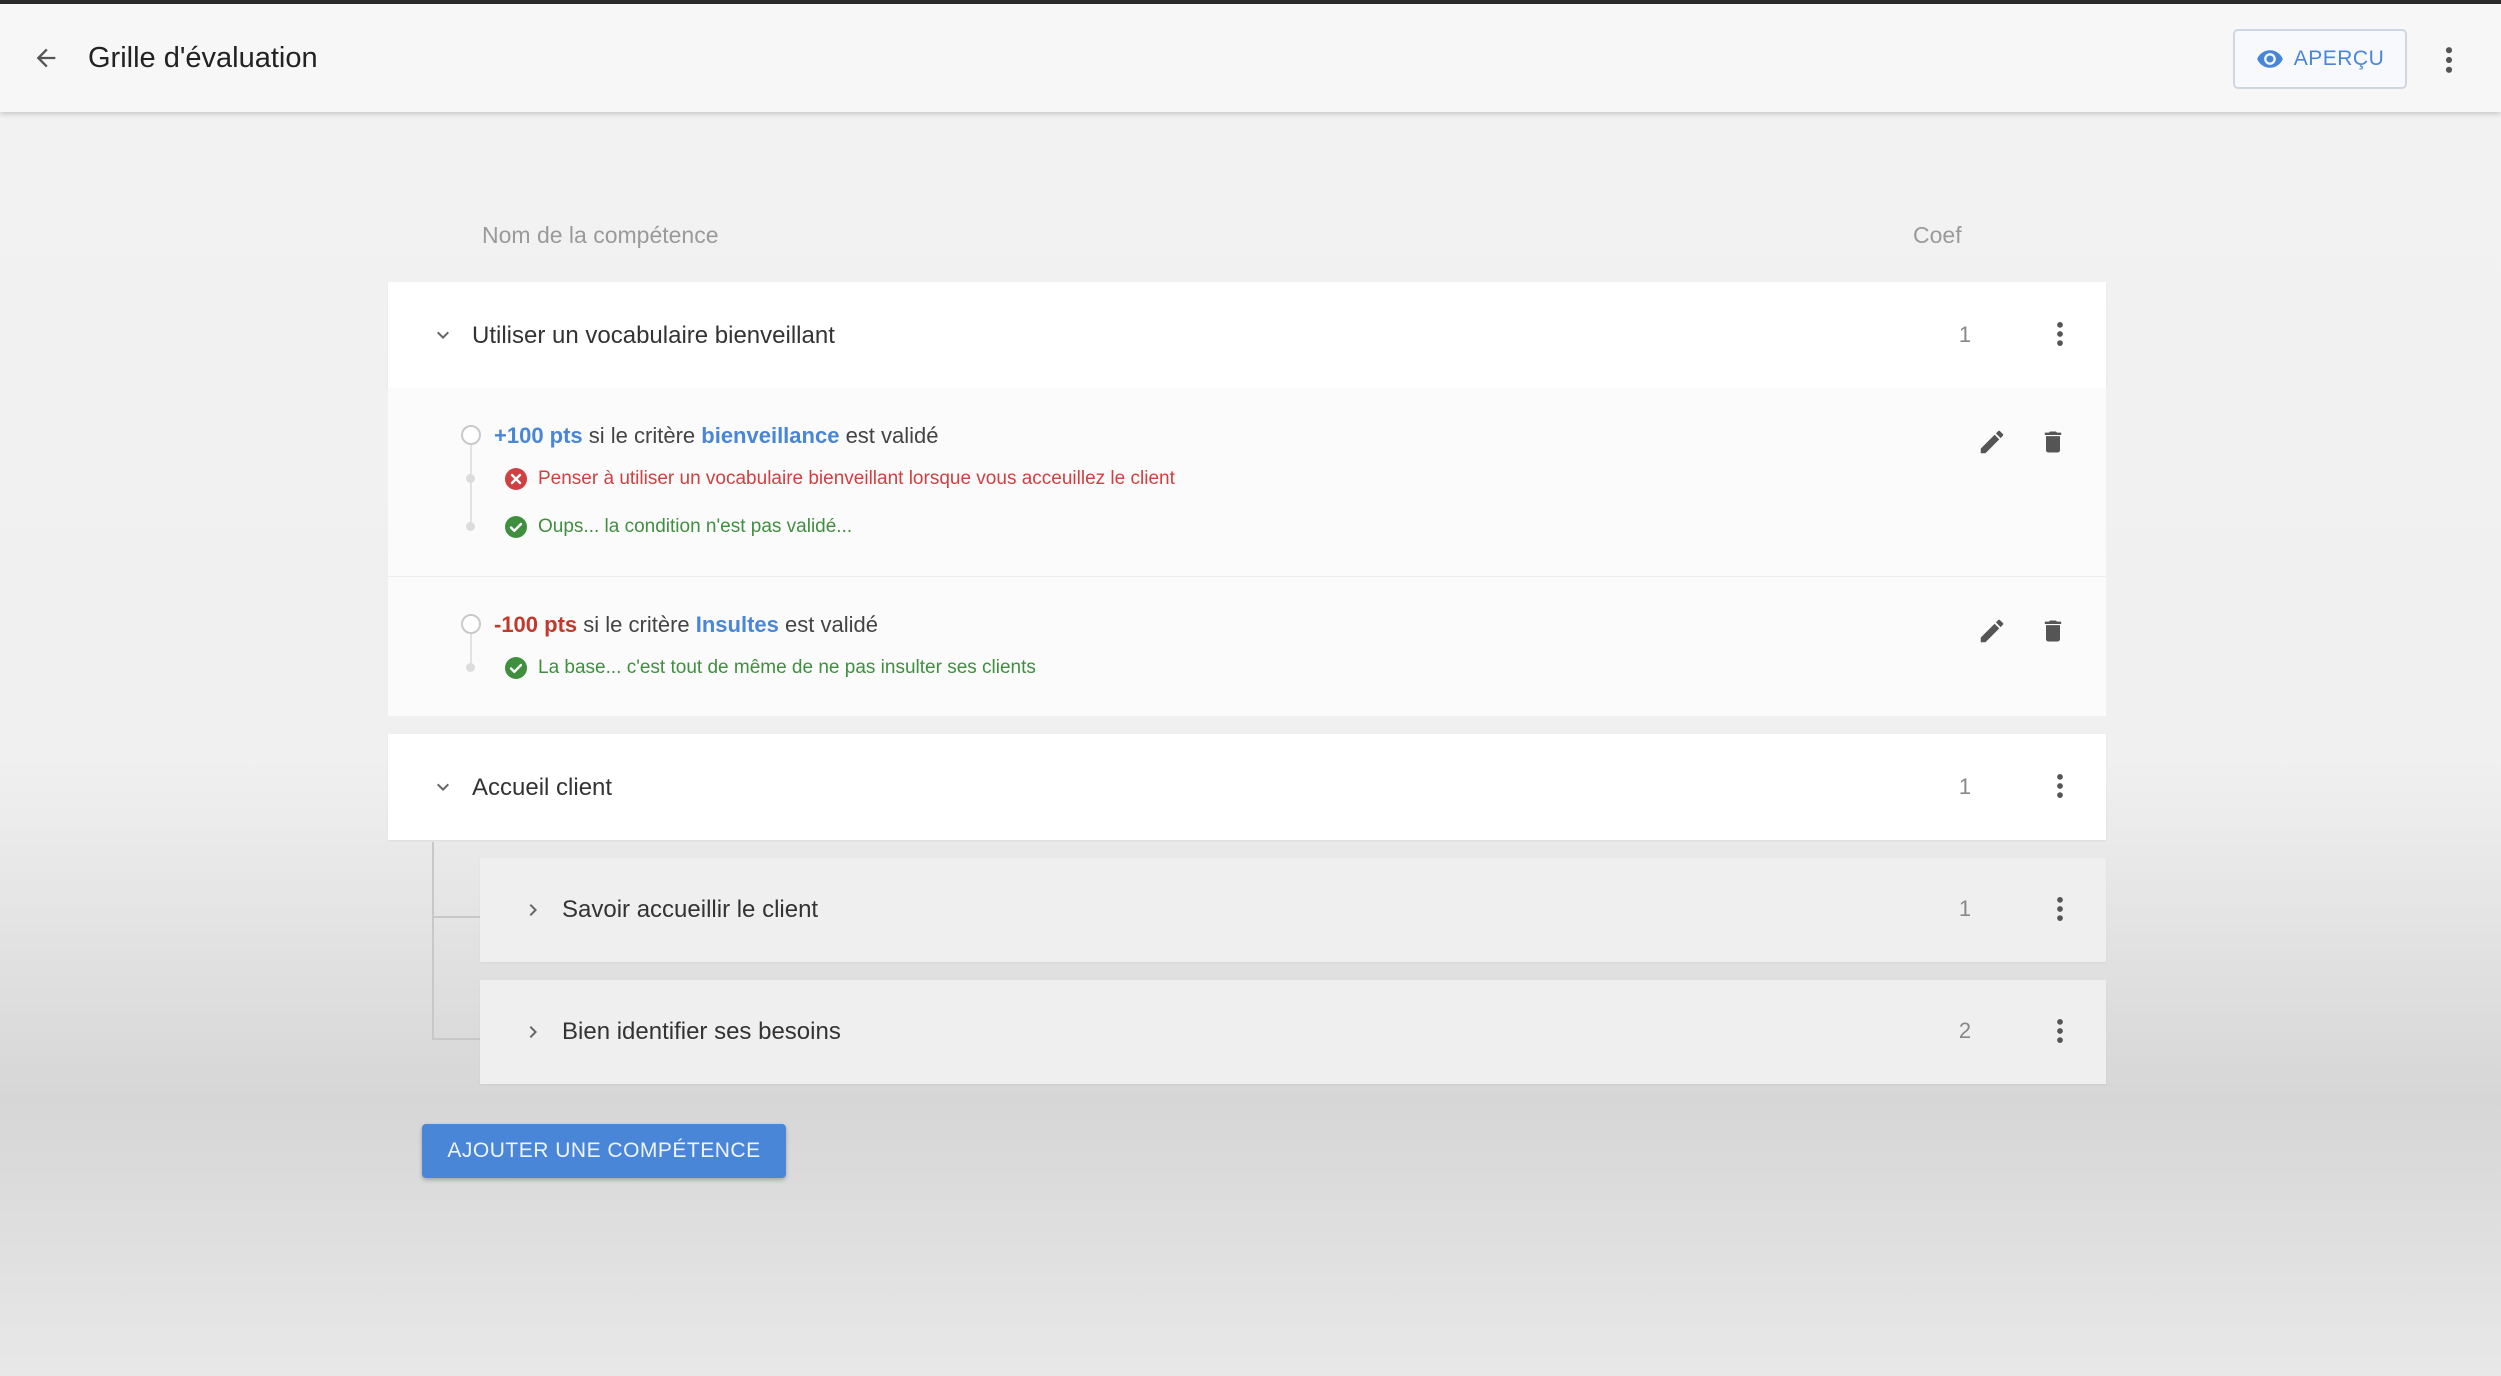  Describe the element at coordinates (737, 624) in the screenshot. I see `criterion-name: Insultes` at that location.